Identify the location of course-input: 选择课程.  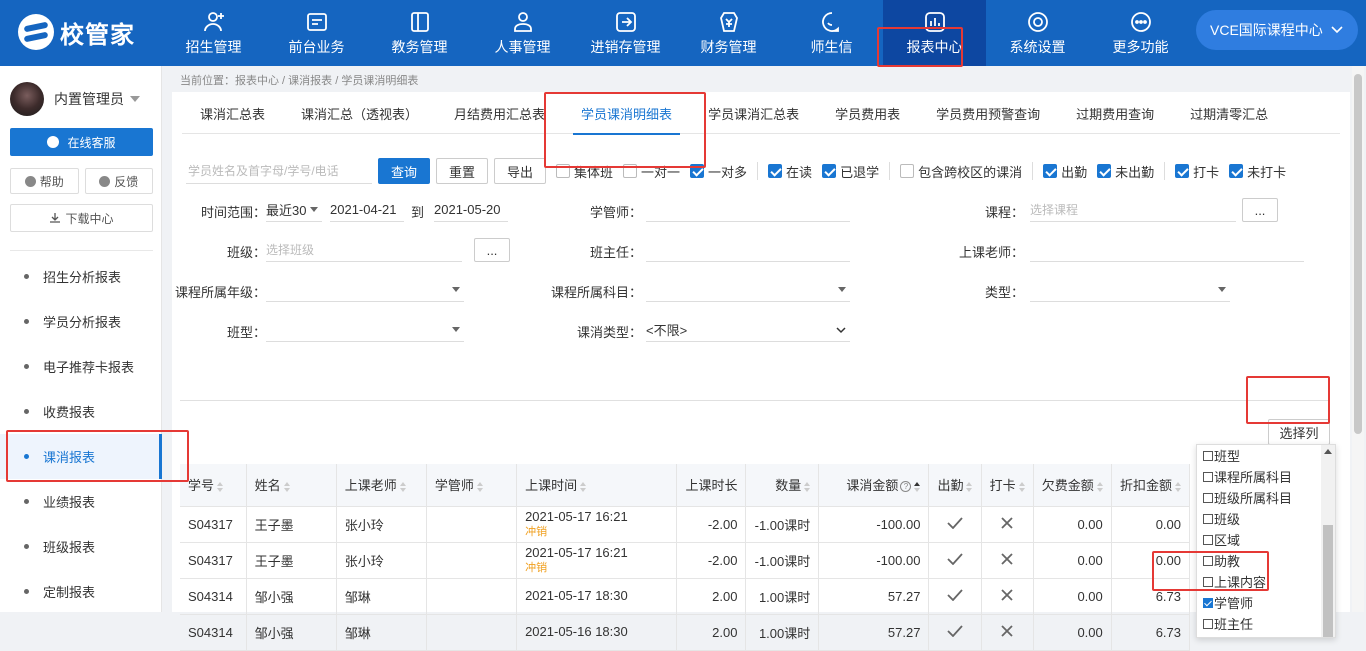
(1133, 210).